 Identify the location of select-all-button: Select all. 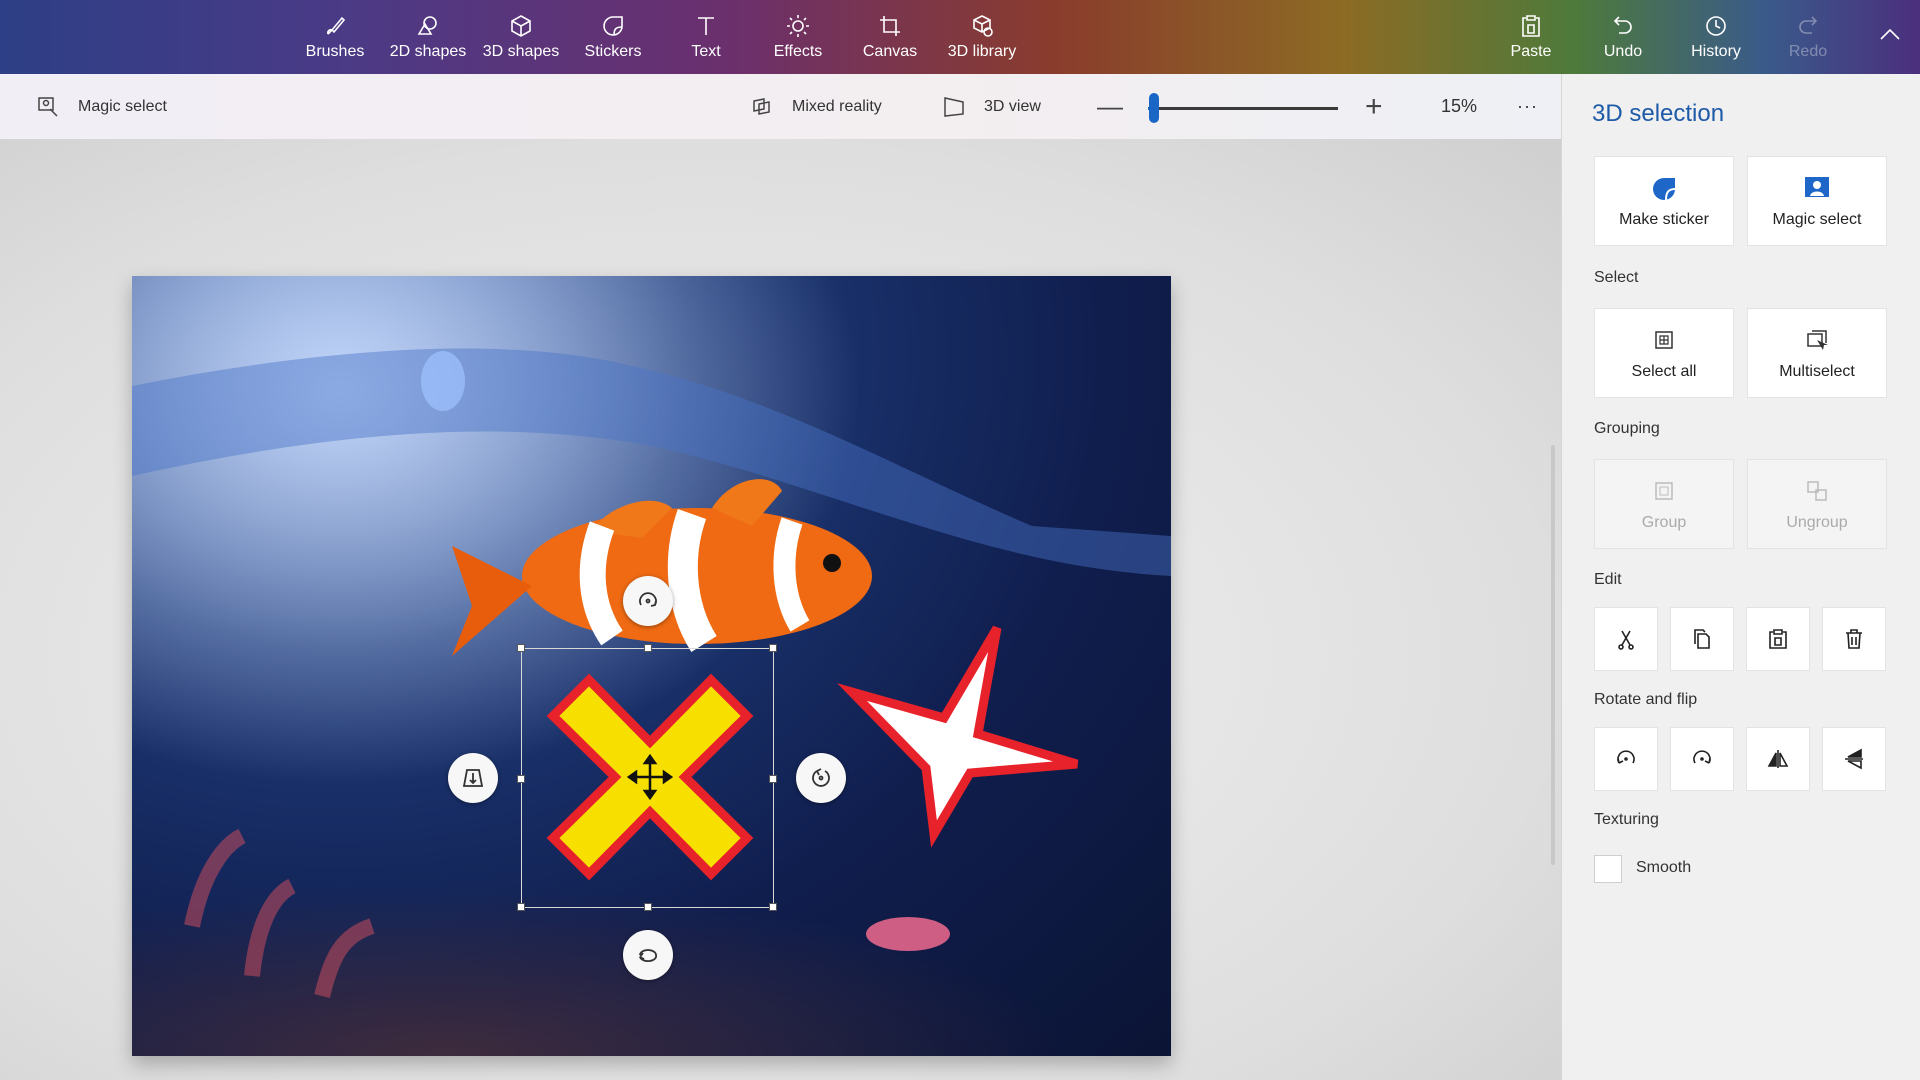
(1664, 353).